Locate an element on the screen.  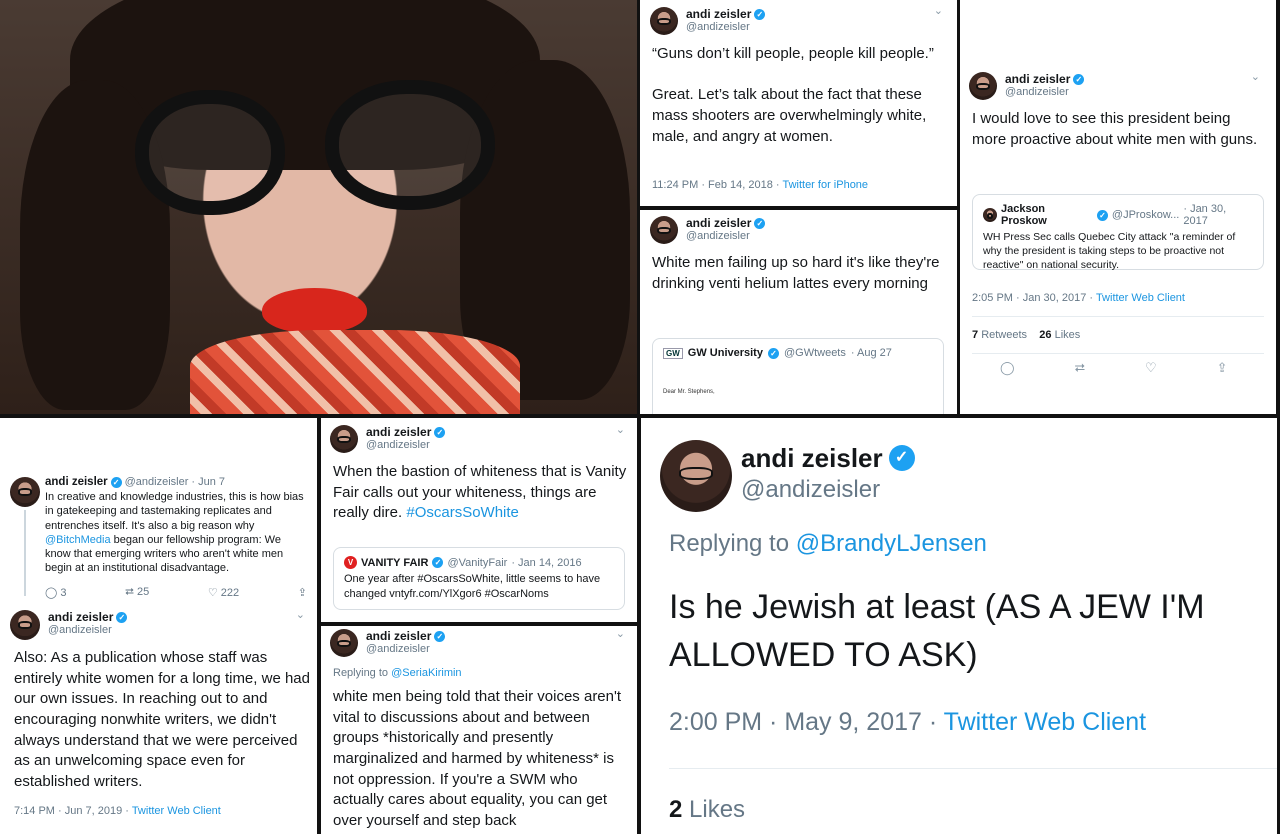
retweet-count: 7 is located at coordinates (975, 335).